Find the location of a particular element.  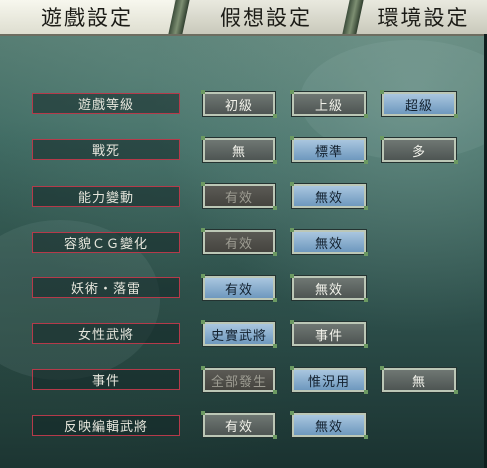

setting-label-death: 戰死 is located at coordinates (106, 149).